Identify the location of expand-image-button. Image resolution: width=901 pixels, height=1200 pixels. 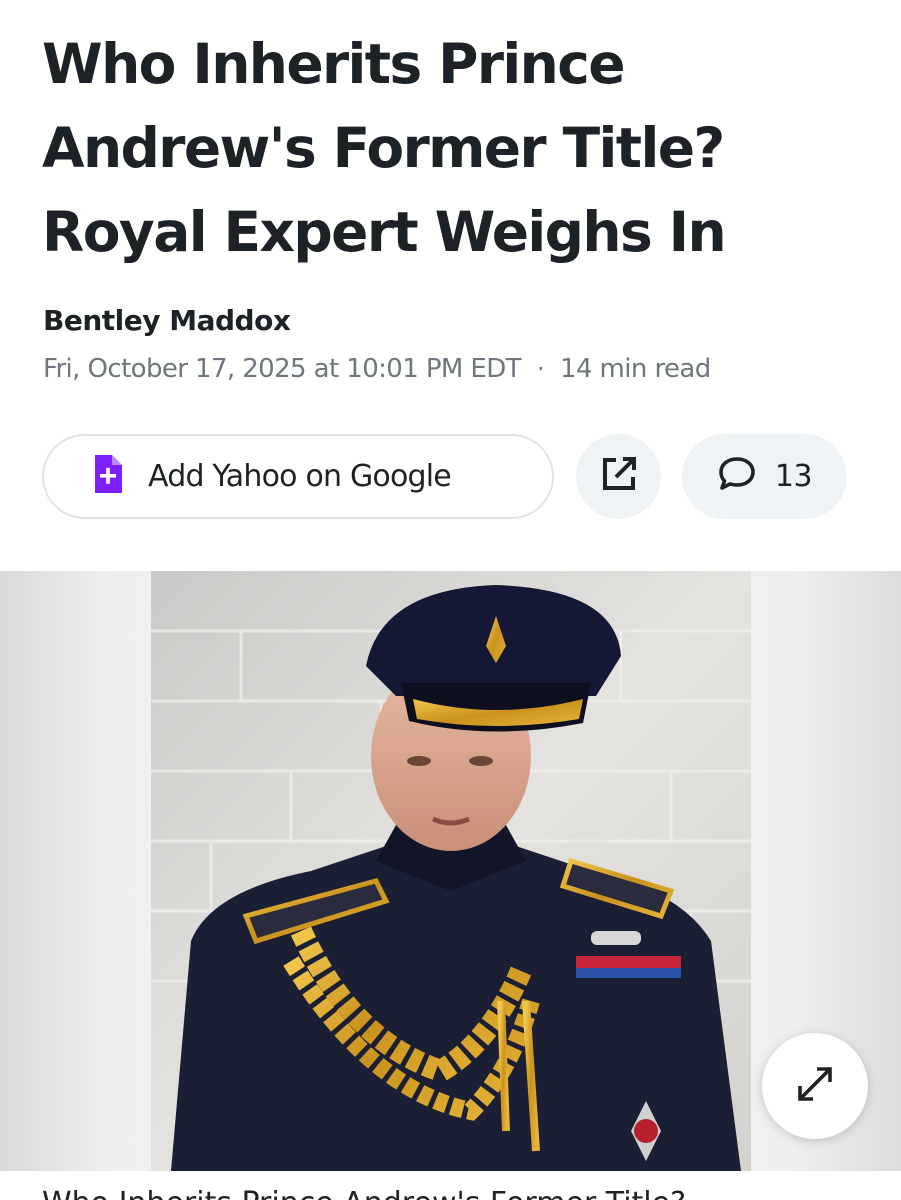
(815, 1086).